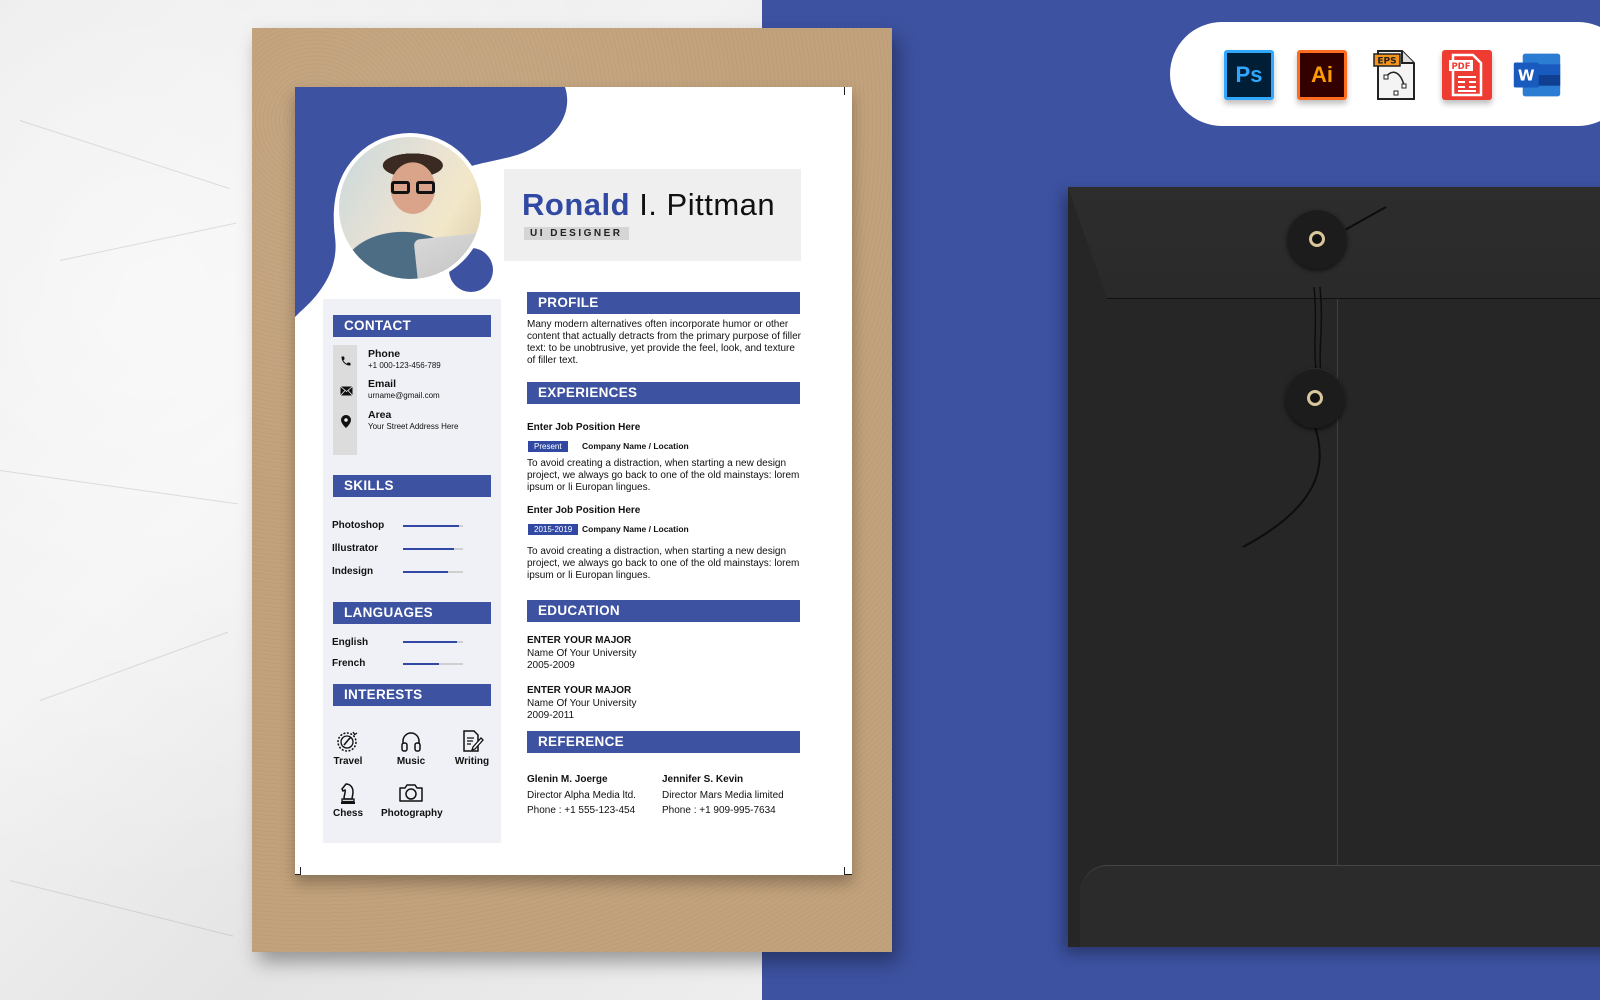 This screenshot has height=1000, width=1600. What do you see at coordinates (551, 665) in the screenshot?
I see `education-years: 2005-2009` at bounding box center [551, 665].